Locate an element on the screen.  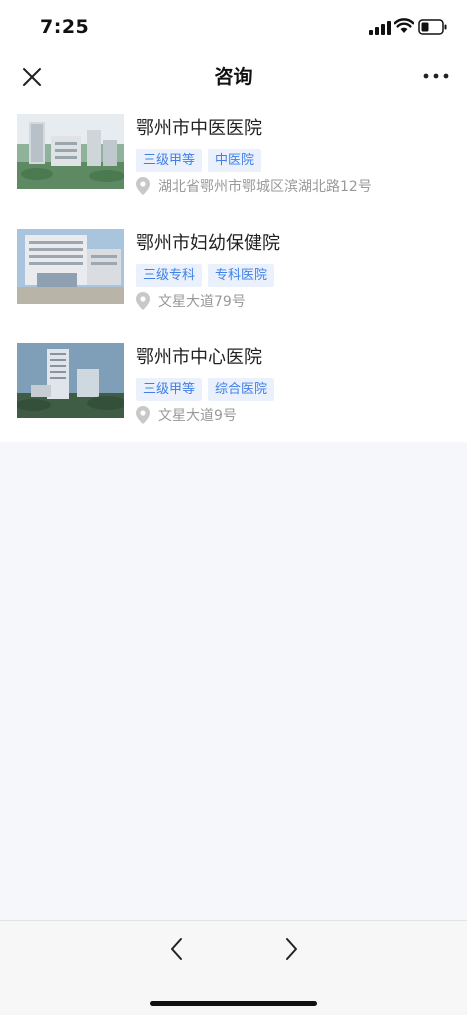
home-indicator is located at coordinates (233, 1003).